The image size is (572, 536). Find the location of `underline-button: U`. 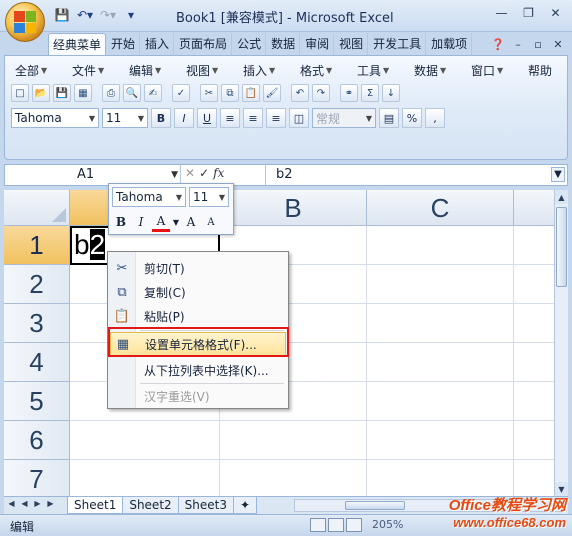

underline-button: U is located at coordinates (207, 118).